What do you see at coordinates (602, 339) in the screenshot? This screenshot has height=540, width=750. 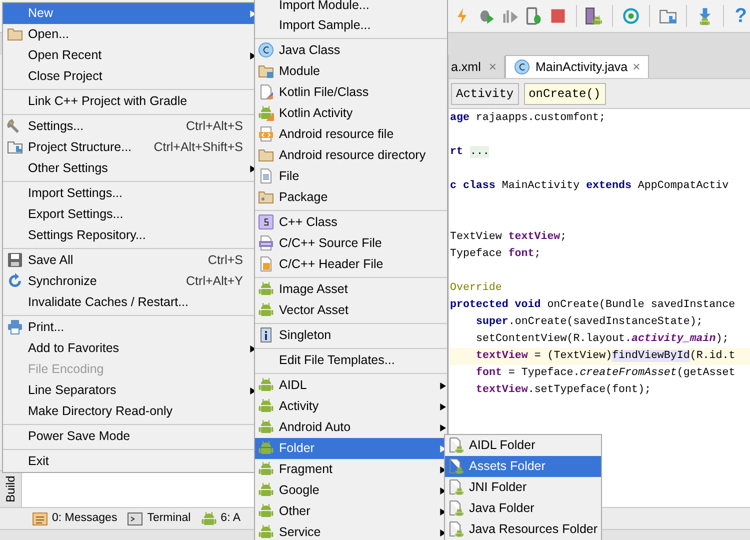 I see `code-line: setContentView(R.layout.activity_main);` at bounding box center [602, 339].